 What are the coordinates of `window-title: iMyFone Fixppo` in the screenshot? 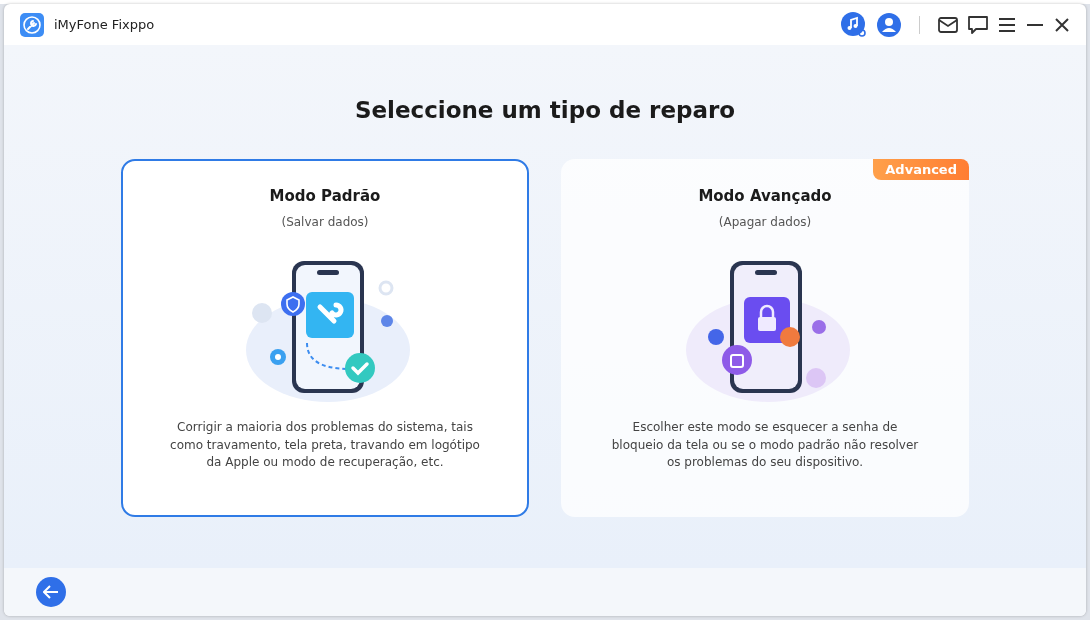 It's located at (104, 24).